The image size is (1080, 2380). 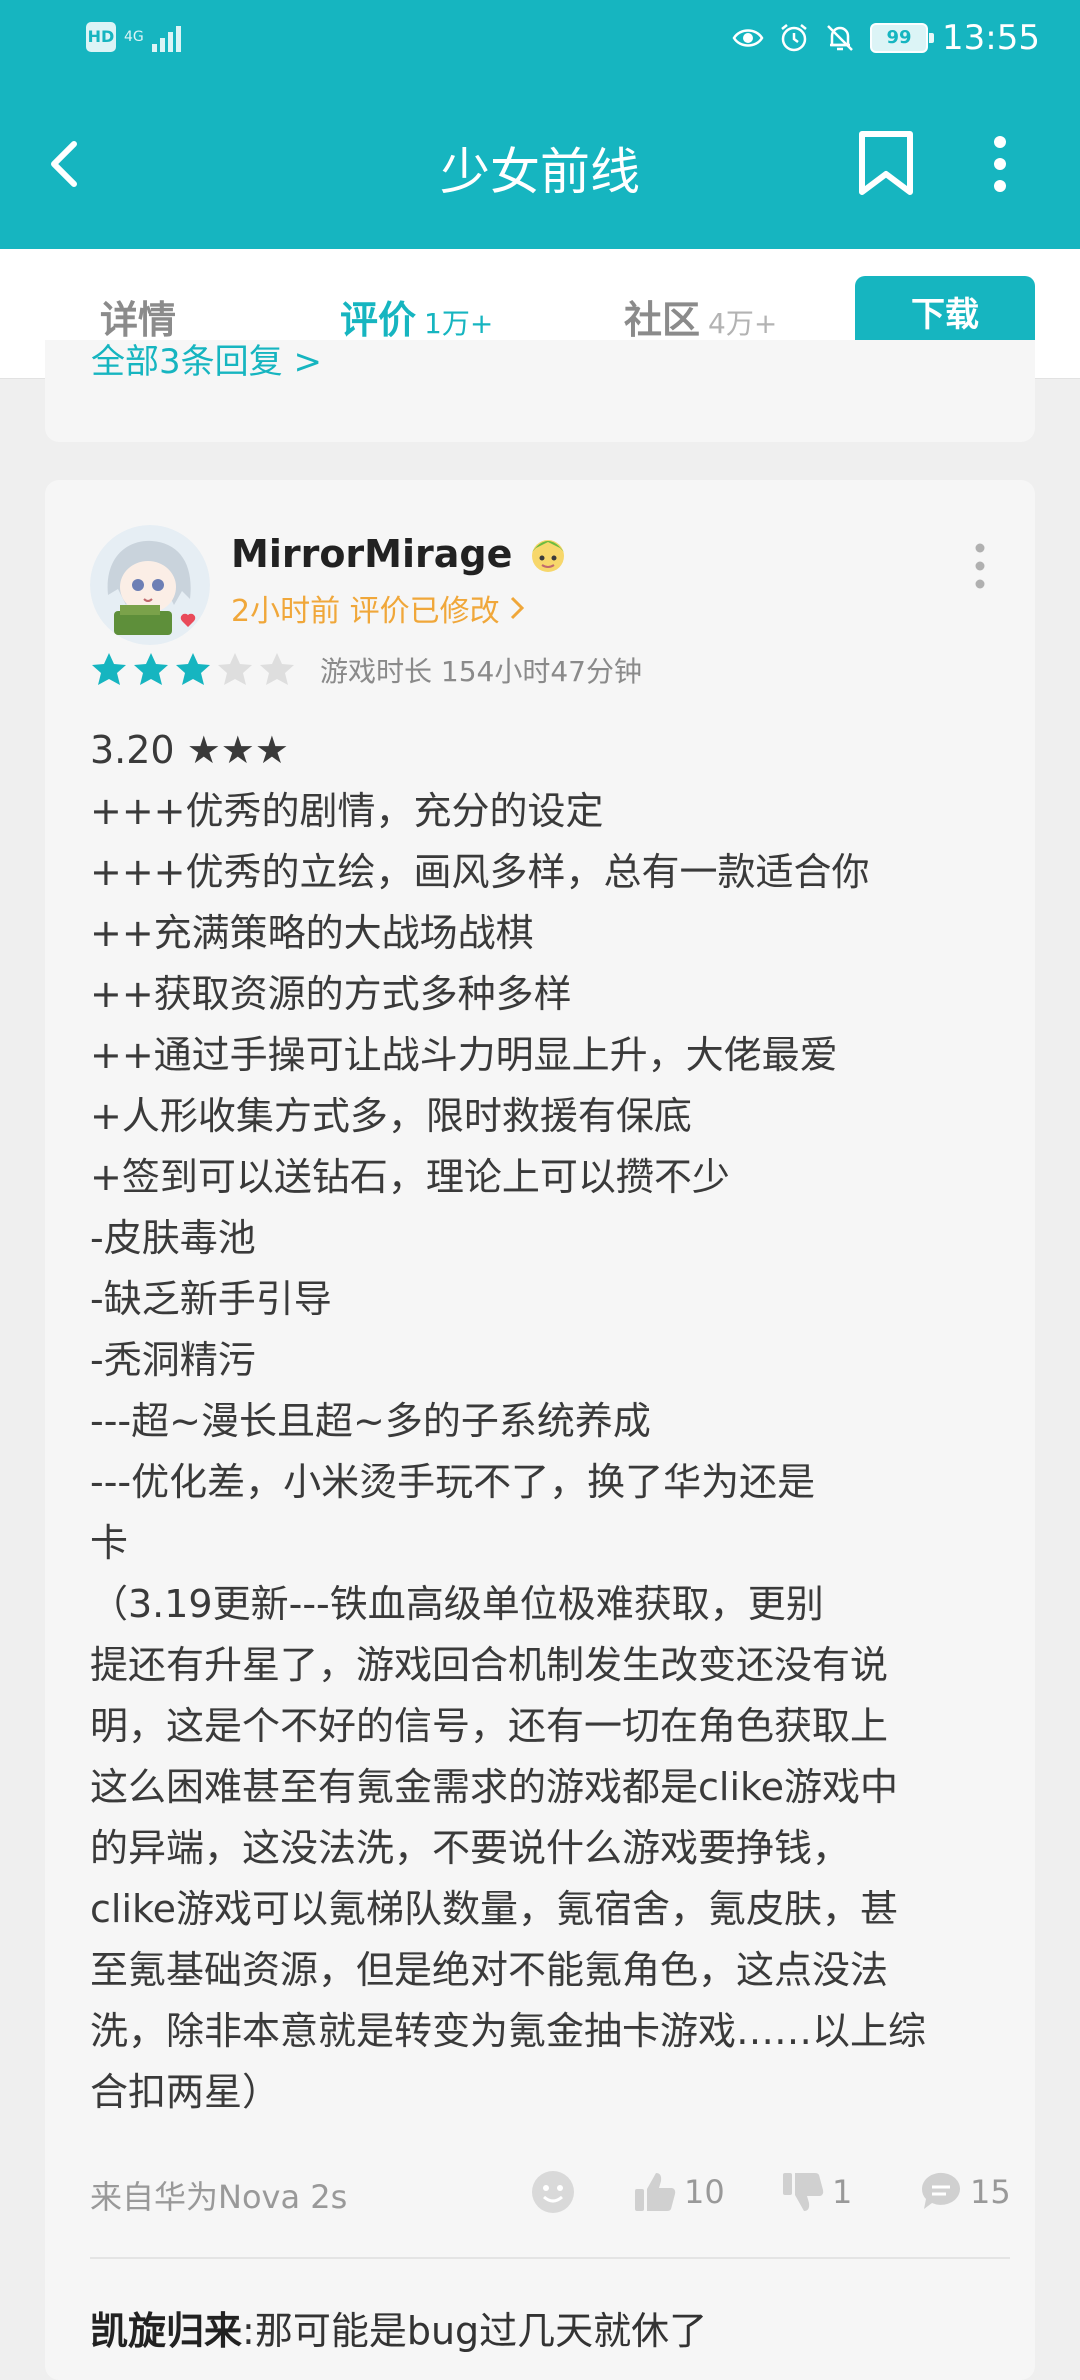 I want to click on username-text: MirrorMirage, so click(x=372, y=554).